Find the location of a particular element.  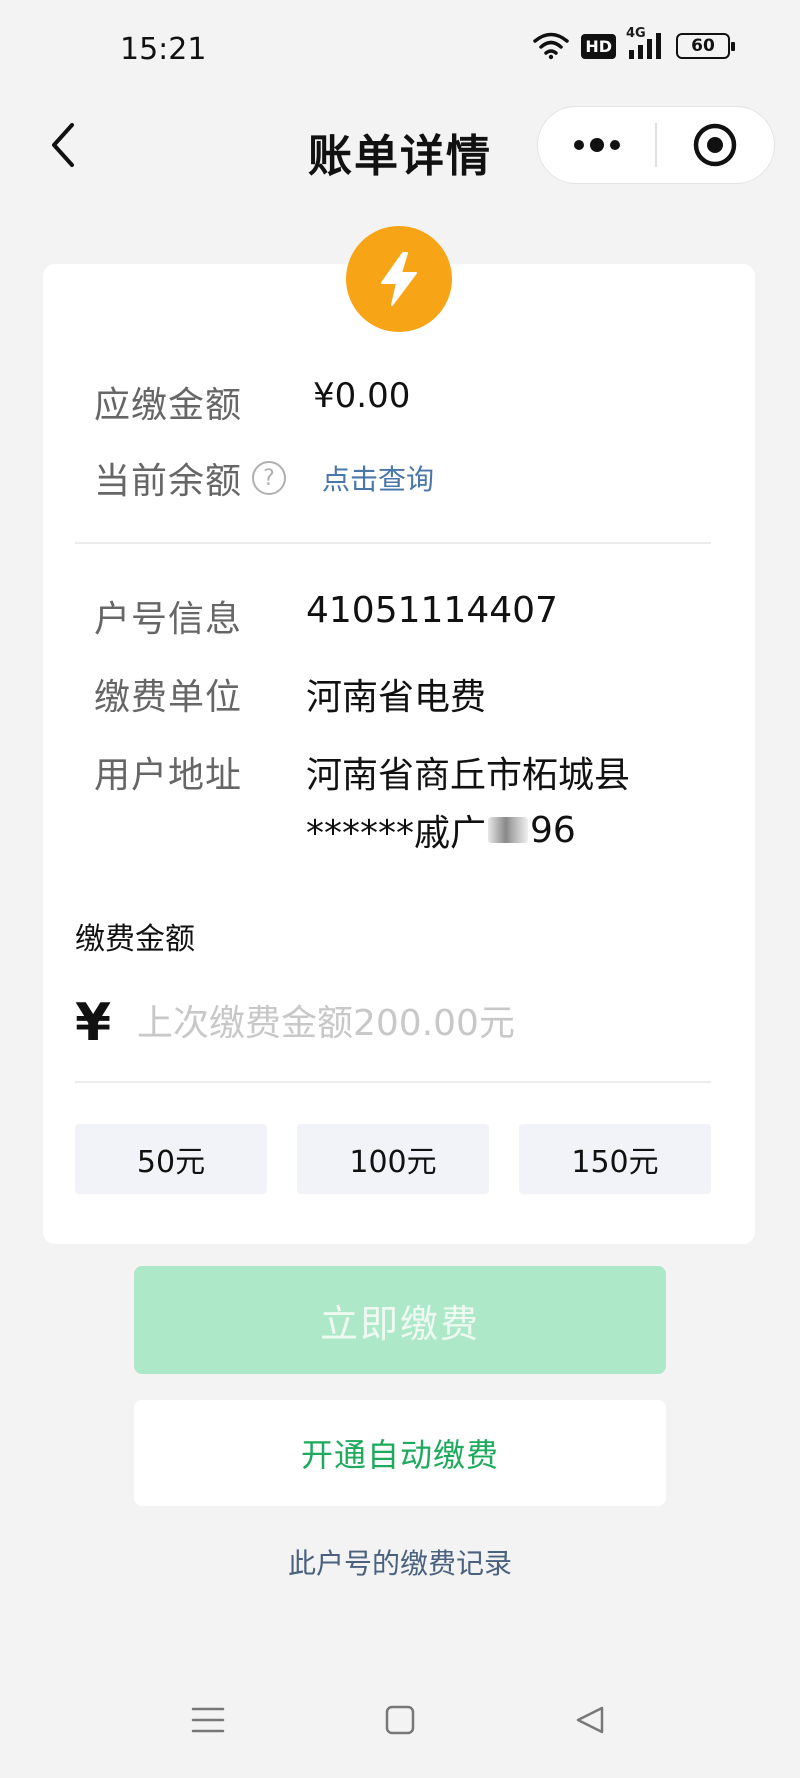

back-nav-icon is located at coordinates (590, 1720).